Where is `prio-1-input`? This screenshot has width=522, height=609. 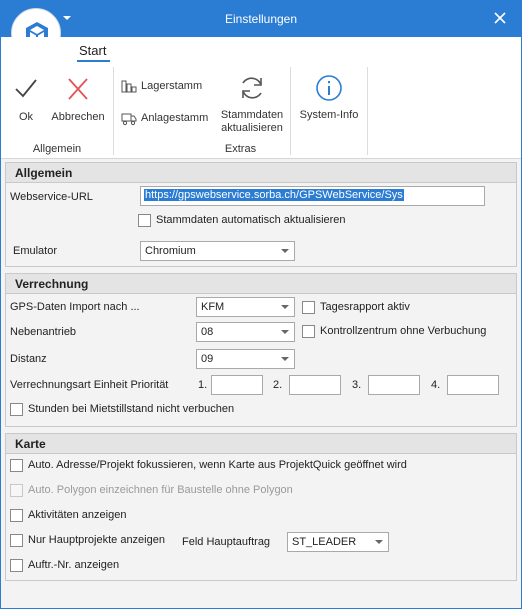 prio-1-input is located at coordinates (237, 385).